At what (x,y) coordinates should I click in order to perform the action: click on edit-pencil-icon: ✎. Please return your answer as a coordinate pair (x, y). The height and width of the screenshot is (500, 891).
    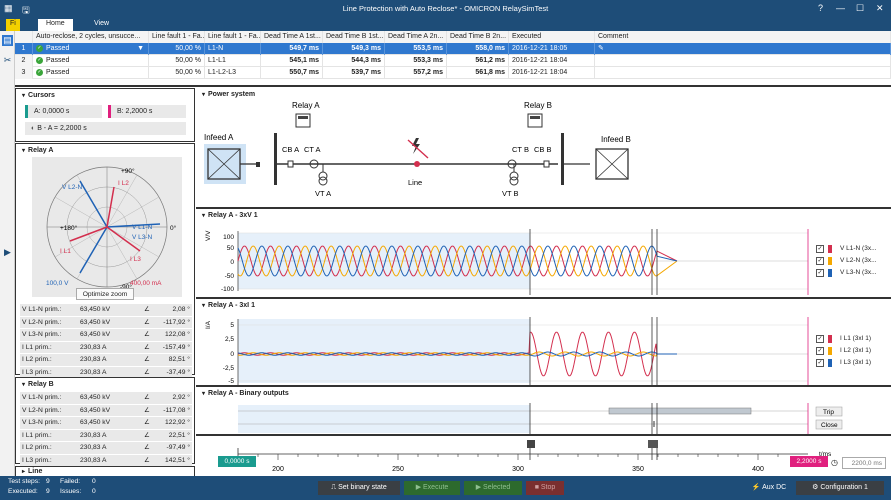
    Looking at the image, I should click on (601, 48).